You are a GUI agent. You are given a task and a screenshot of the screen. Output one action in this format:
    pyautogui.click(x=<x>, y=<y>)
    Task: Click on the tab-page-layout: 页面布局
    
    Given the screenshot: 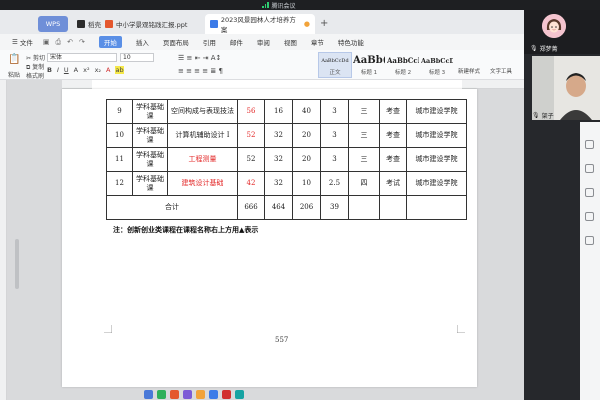 What is the action you would take?
    pyautogui.click(x=176, y=42)
    